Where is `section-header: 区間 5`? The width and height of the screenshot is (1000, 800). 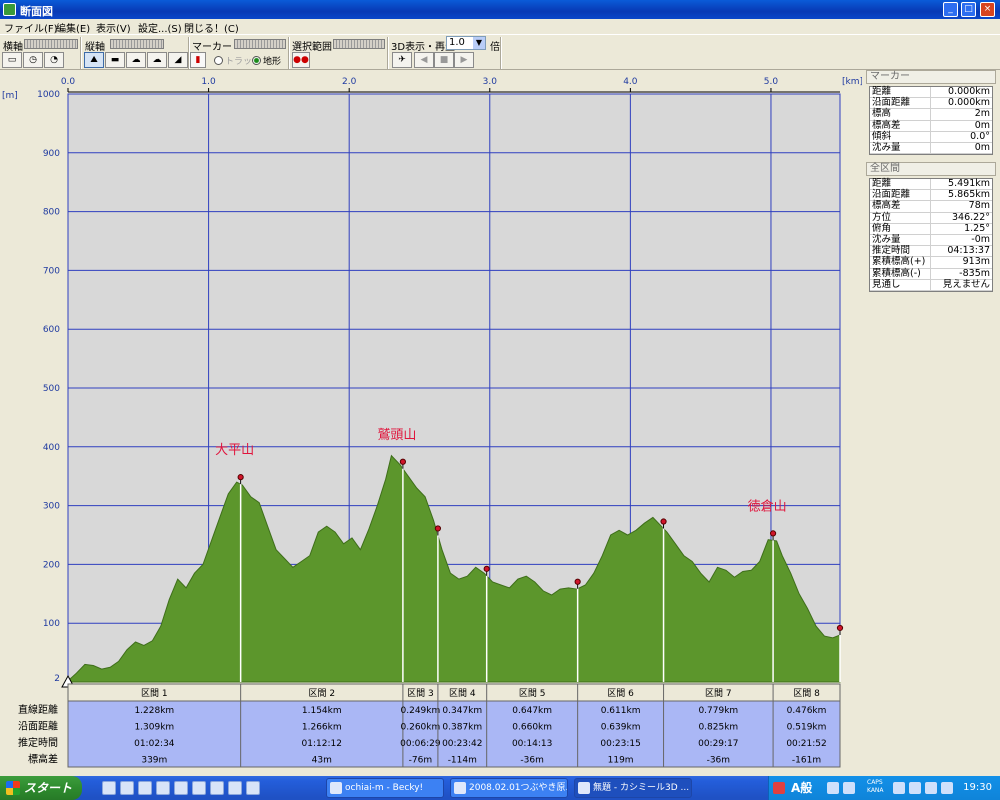
section-header: 区間 5 is located at coordinates (532, 693).